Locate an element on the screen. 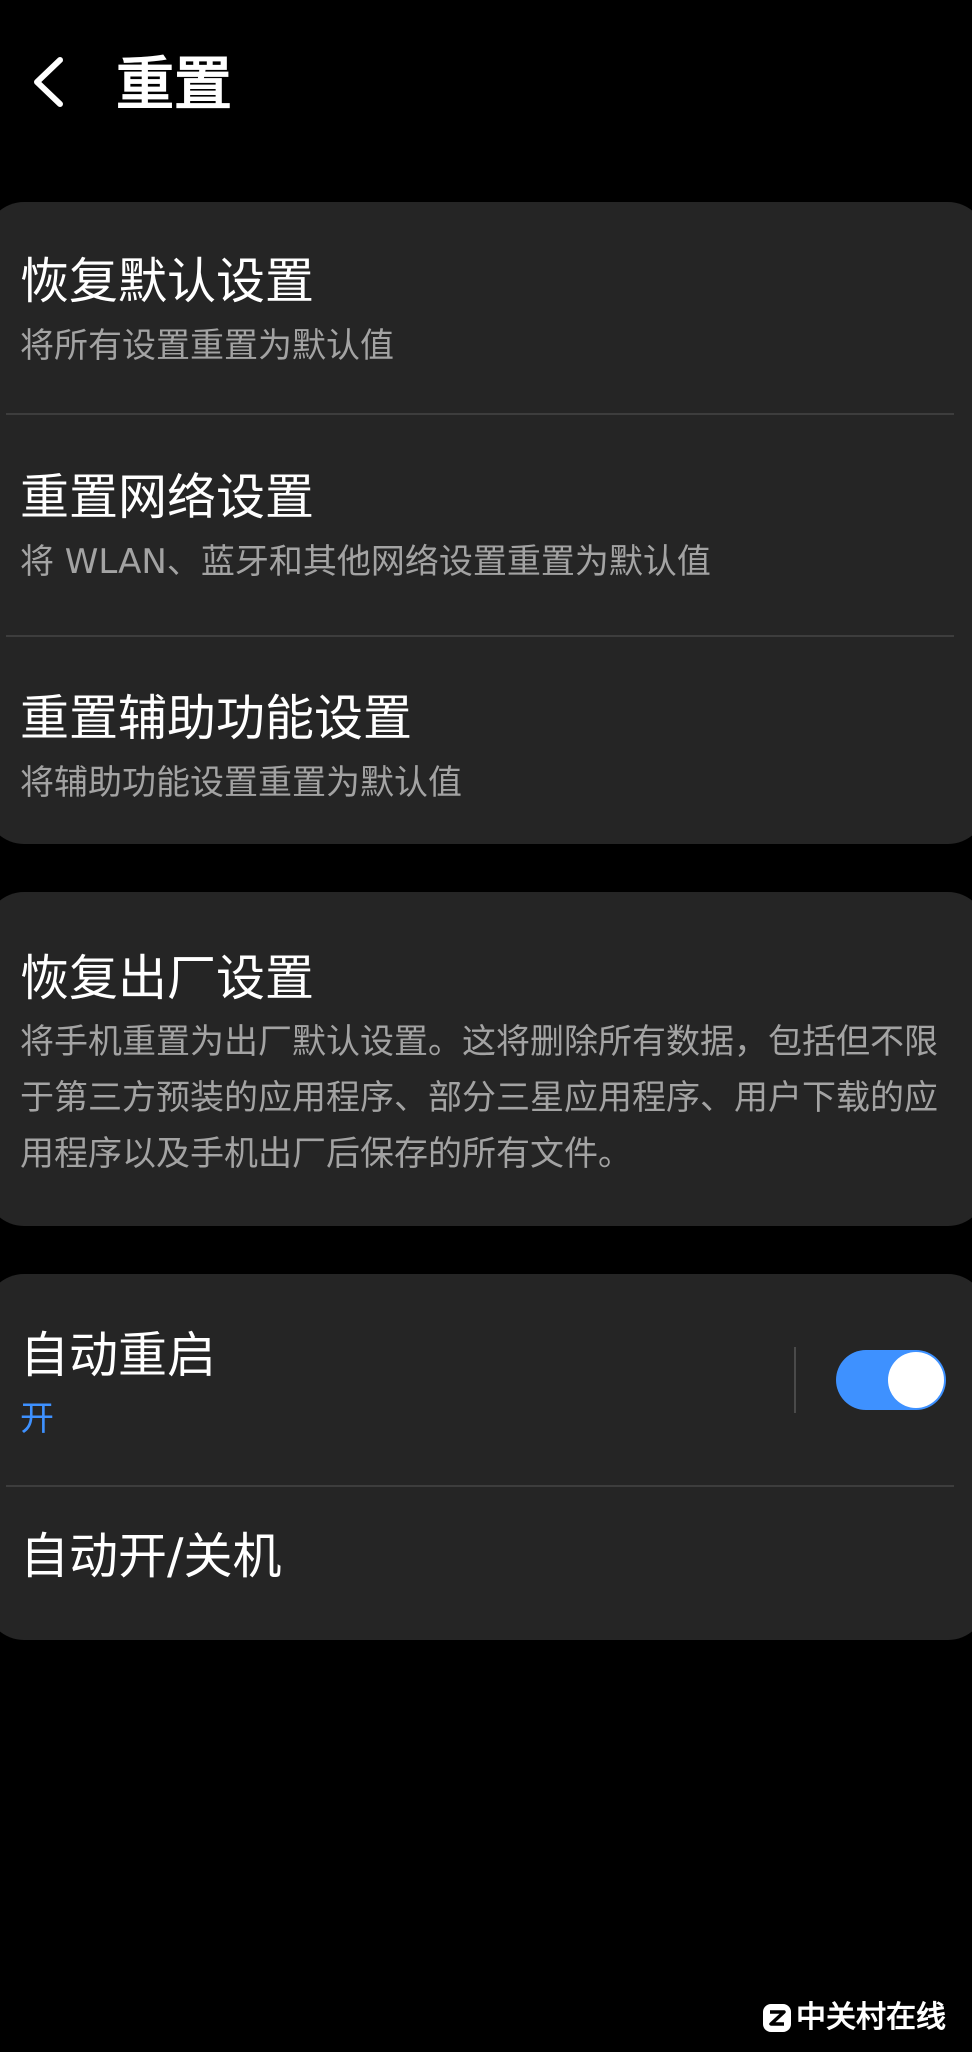  item-title: 恢复默认设置 is located at coordinates (167, 281).